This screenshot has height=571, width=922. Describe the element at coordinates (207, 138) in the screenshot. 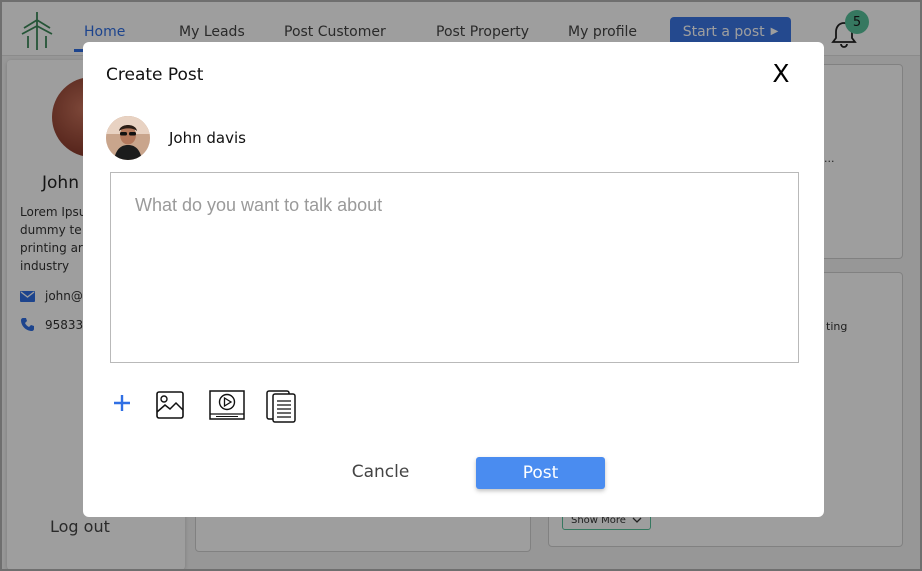

I see `author-name: John davis` at that location.